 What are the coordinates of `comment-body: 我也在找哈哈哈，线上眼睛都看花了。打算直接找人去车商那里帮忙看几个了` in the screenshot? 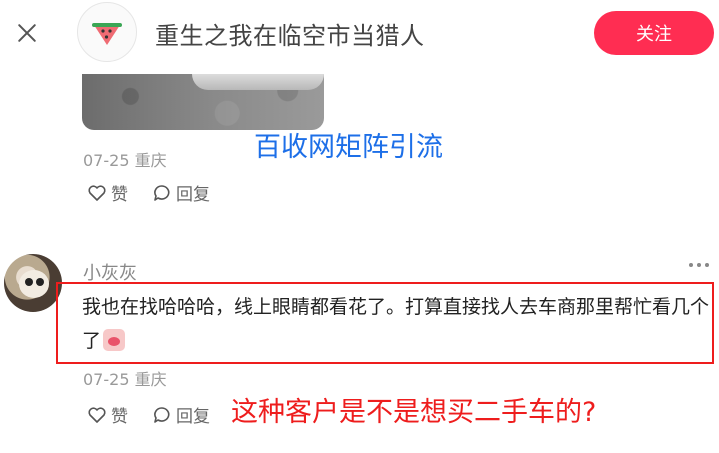 It's located at (396, 324).